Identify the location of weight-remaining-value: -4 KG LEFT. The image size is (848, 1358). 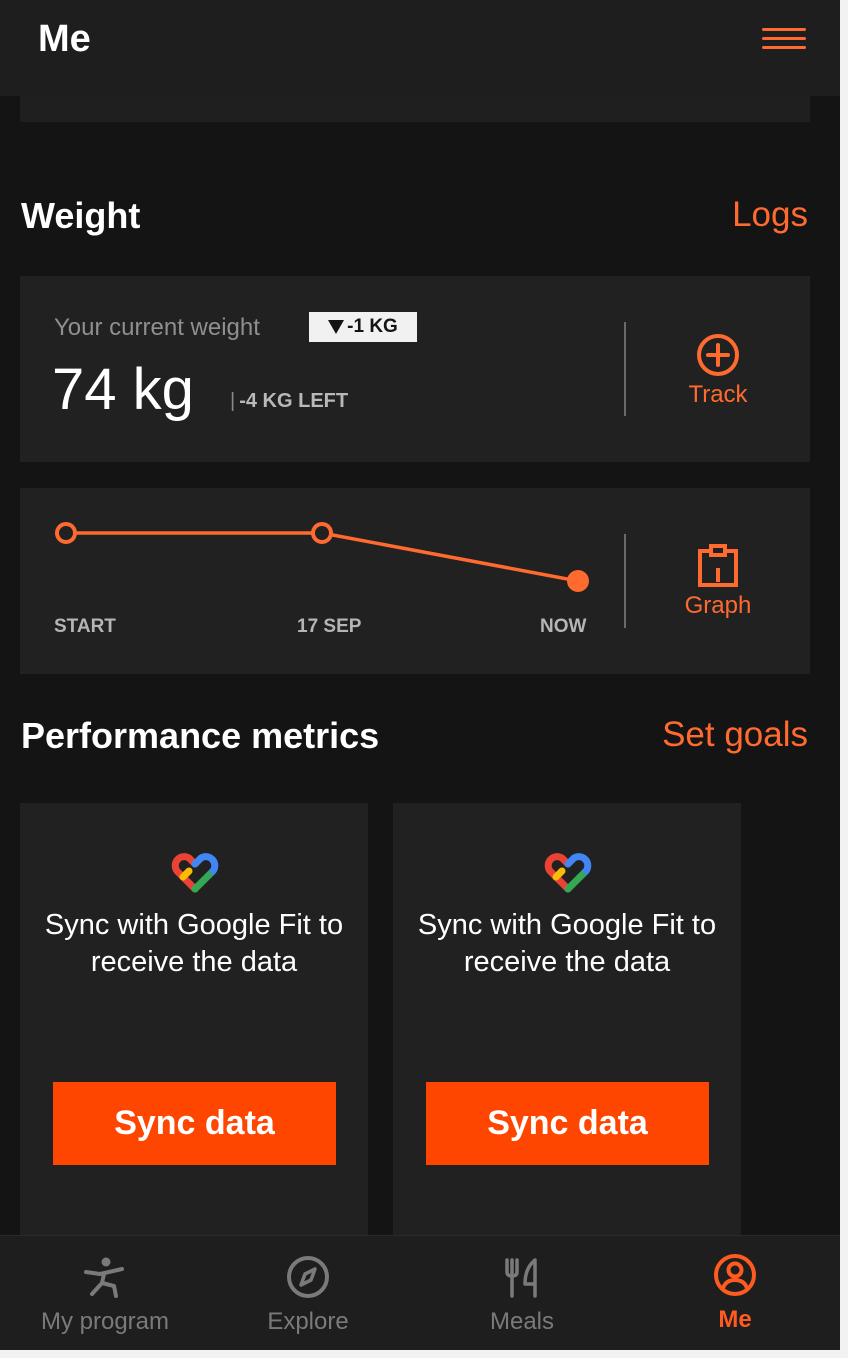
(294, 401).